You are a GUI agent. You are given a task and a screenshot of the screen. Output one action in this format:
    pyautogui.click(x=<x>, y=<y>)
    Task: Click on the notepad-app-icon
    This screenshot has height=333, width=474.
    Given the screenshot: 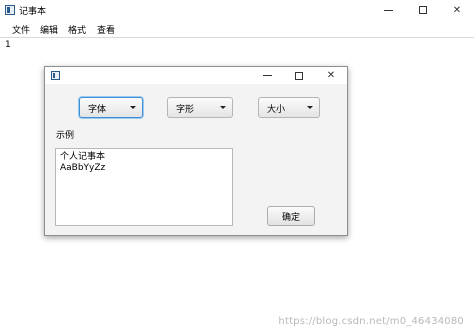 What is the action you would take?
    pyautogui.click(x=10, y=10)
    